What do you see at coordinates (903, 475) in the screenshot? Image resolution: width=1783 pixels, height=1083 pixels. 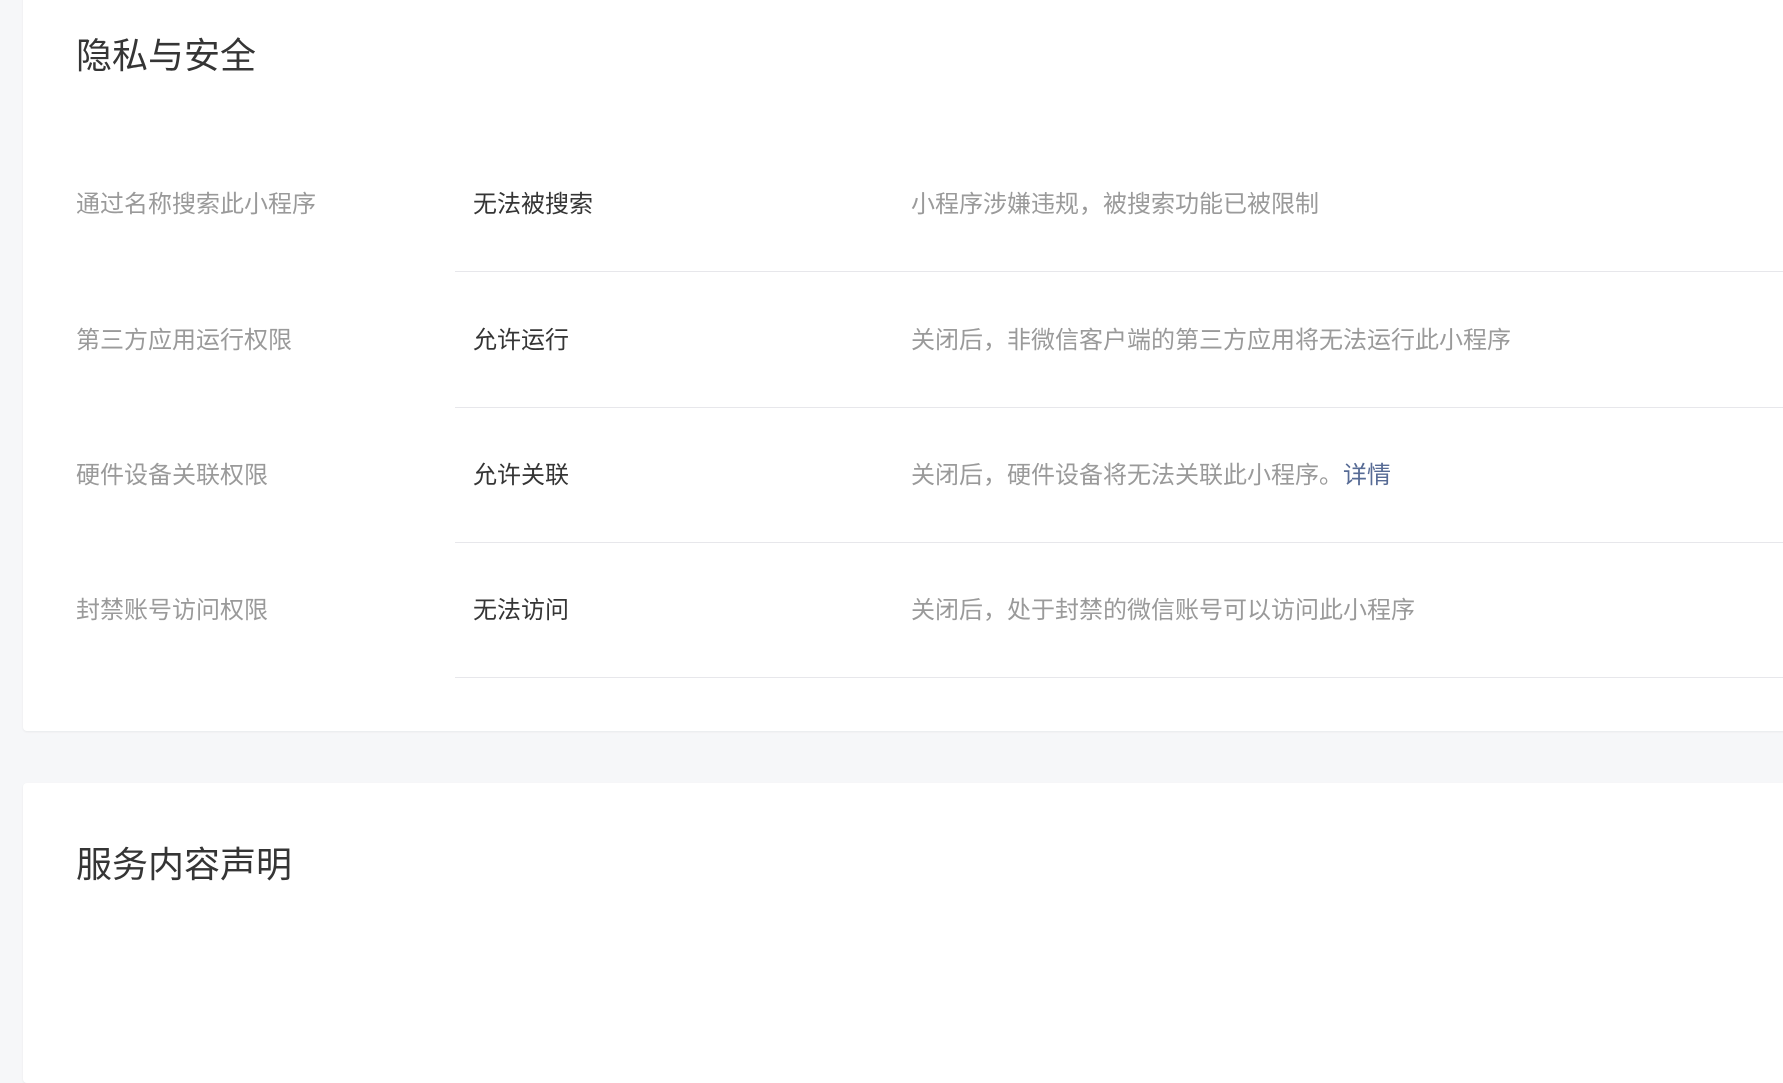 I see `setting-row-hardware: 硬件设备关联权限 允许关联 关闭后，硬件设备将无法关联此小程序。详情` at bounding box center [903, 475].